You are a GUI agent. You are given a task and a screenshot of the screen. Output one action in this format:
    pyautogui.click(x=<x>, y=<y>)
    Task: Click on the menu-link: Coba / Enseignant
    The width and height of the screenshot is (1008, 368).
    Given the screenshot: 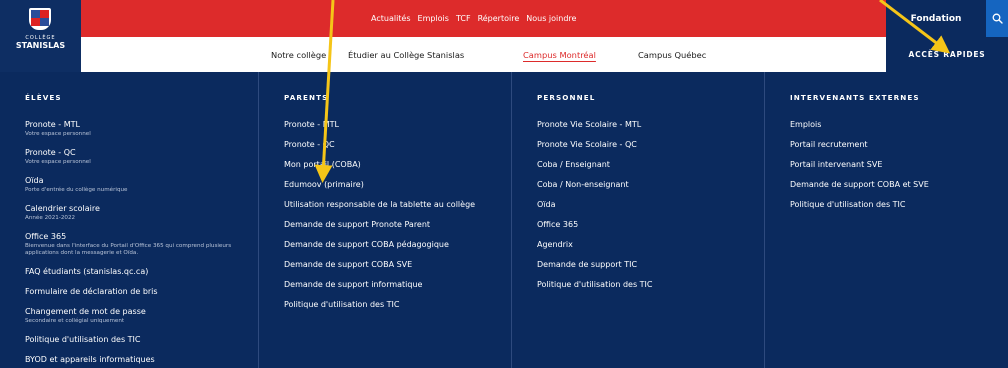 What is the action you would take?
    pyautogui.click(x=650, y=165)
    